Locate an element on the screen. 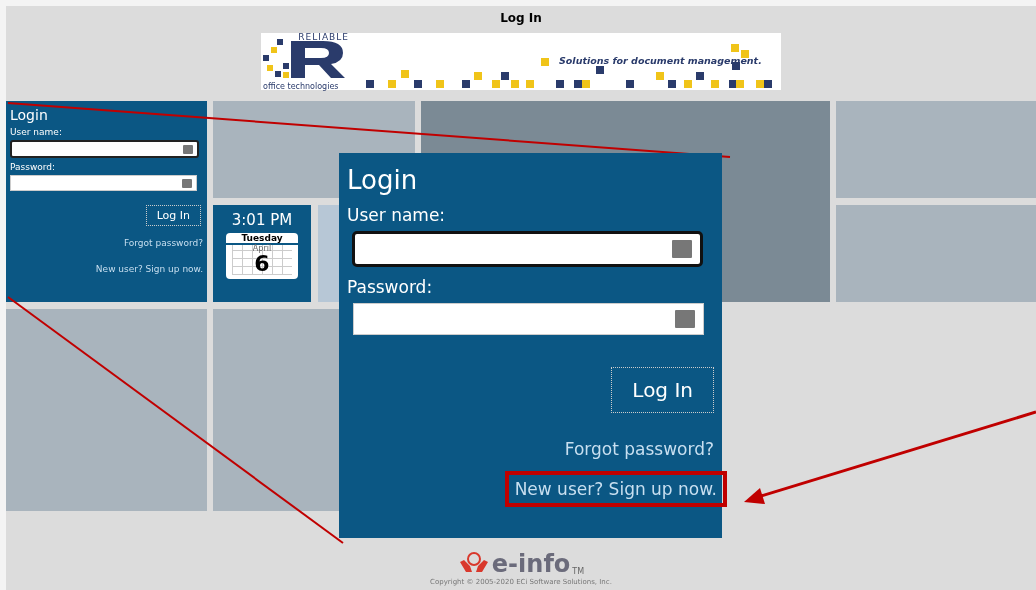 Image resolution: width=1036 pixels, height=590 pixels. clock-time: 3:01 PM is located at coordinates (262, 220).